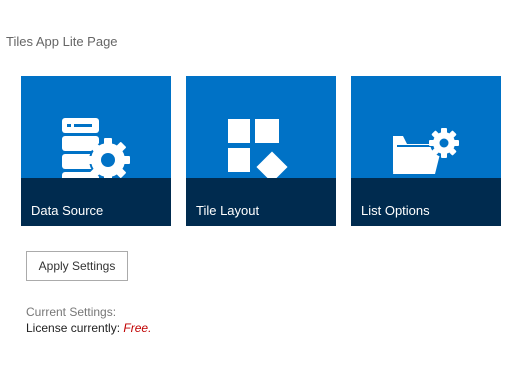 This screenshot has height=384, width=512. I want to click on apply-settings-button: Apply Settings, so click(77, 266).